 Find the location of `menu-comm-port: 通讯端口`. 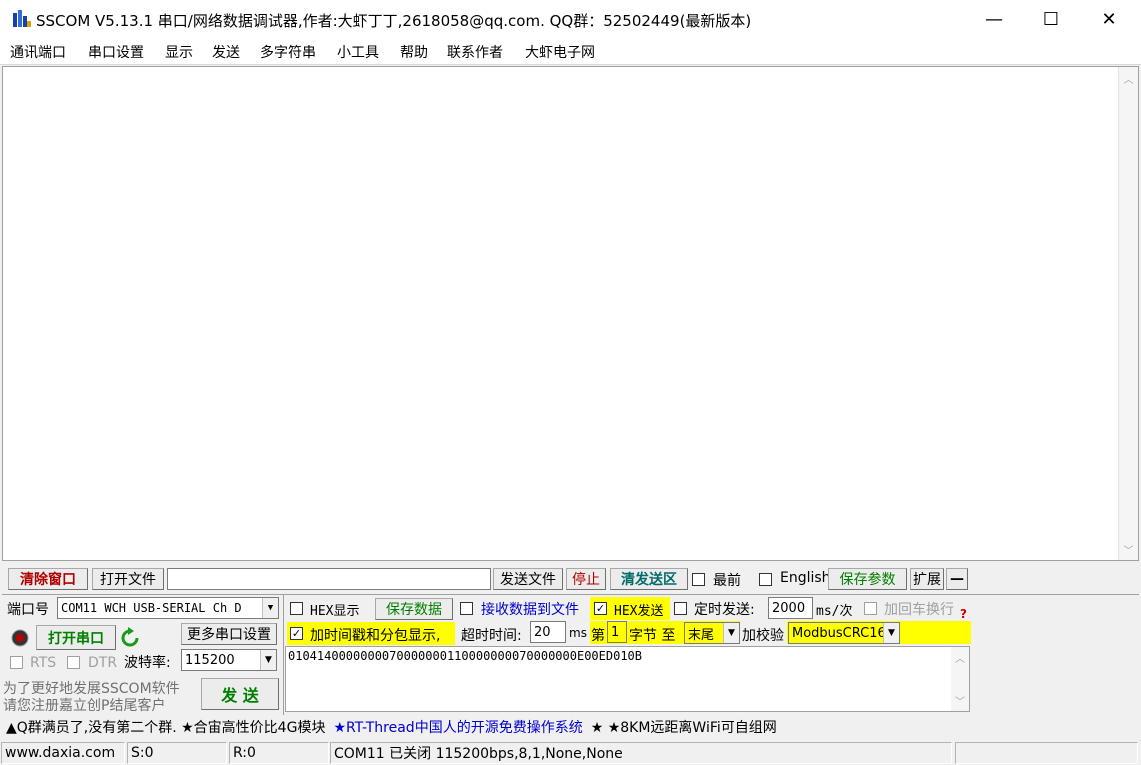

menu-comm-port: 通讯端口 is located at coordinates (38, 52).